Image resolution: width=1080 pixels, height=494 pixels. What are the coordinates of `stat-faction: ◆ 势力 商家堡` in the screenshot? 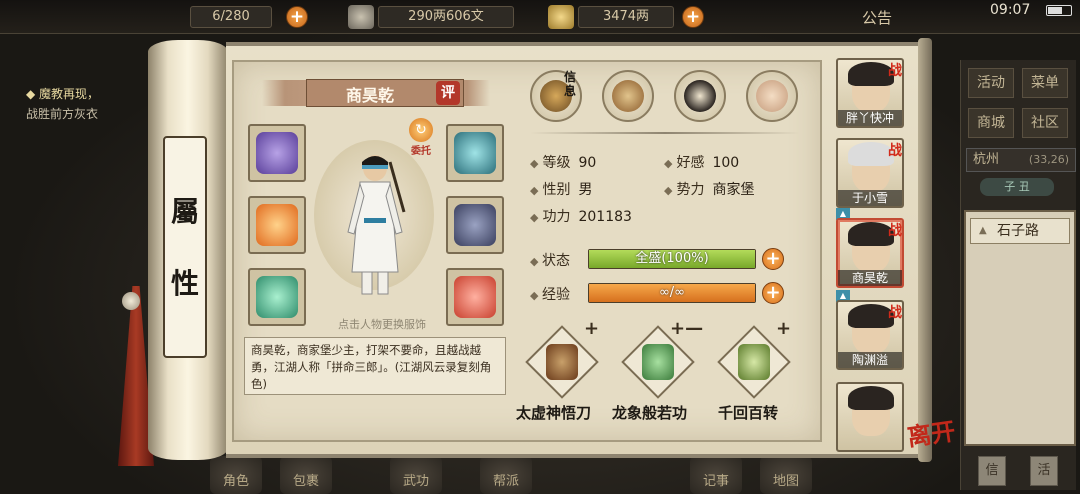 It's located at (709, 190).